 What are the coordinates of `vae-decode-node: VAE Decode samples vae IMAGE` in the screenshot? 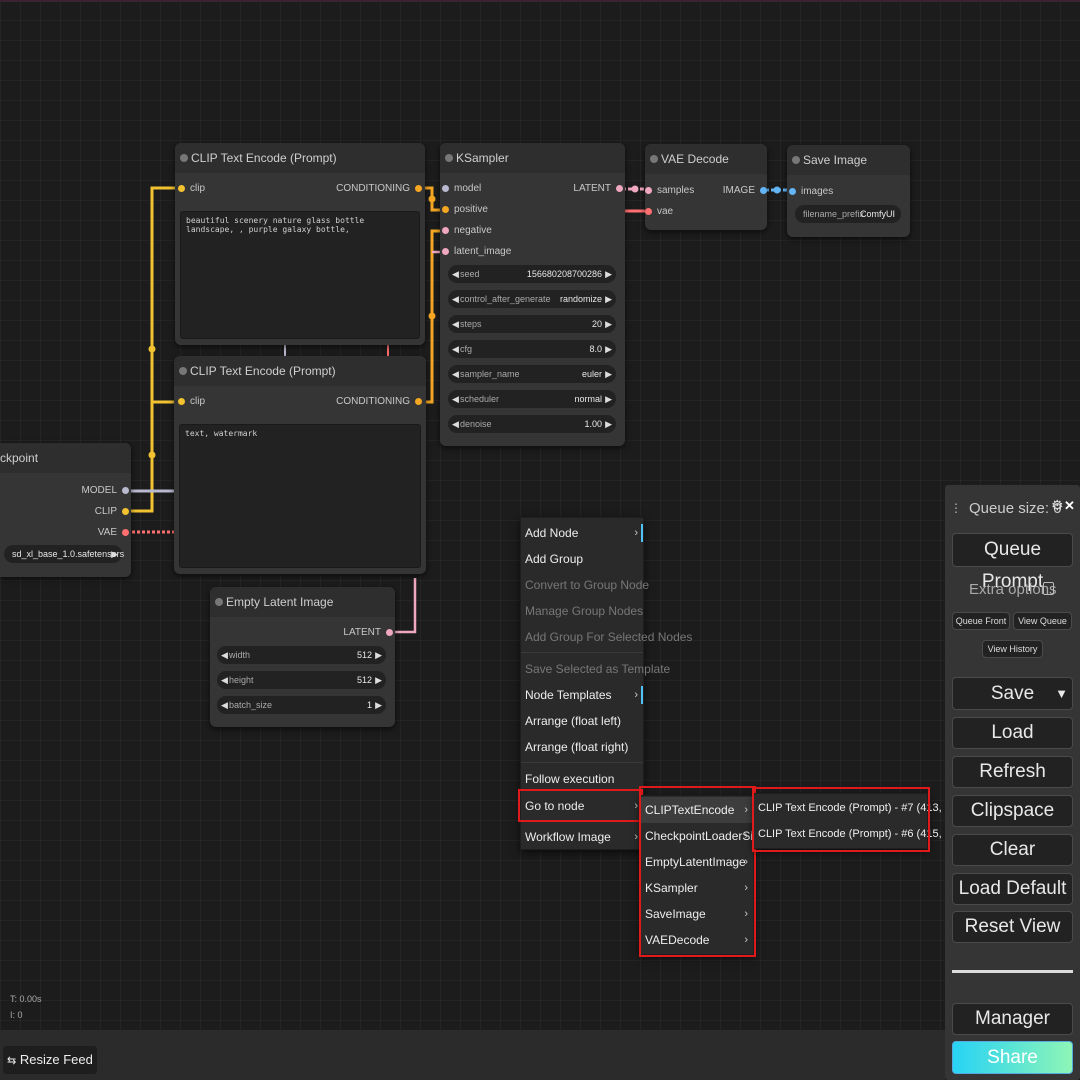 It's located at (706, 187).